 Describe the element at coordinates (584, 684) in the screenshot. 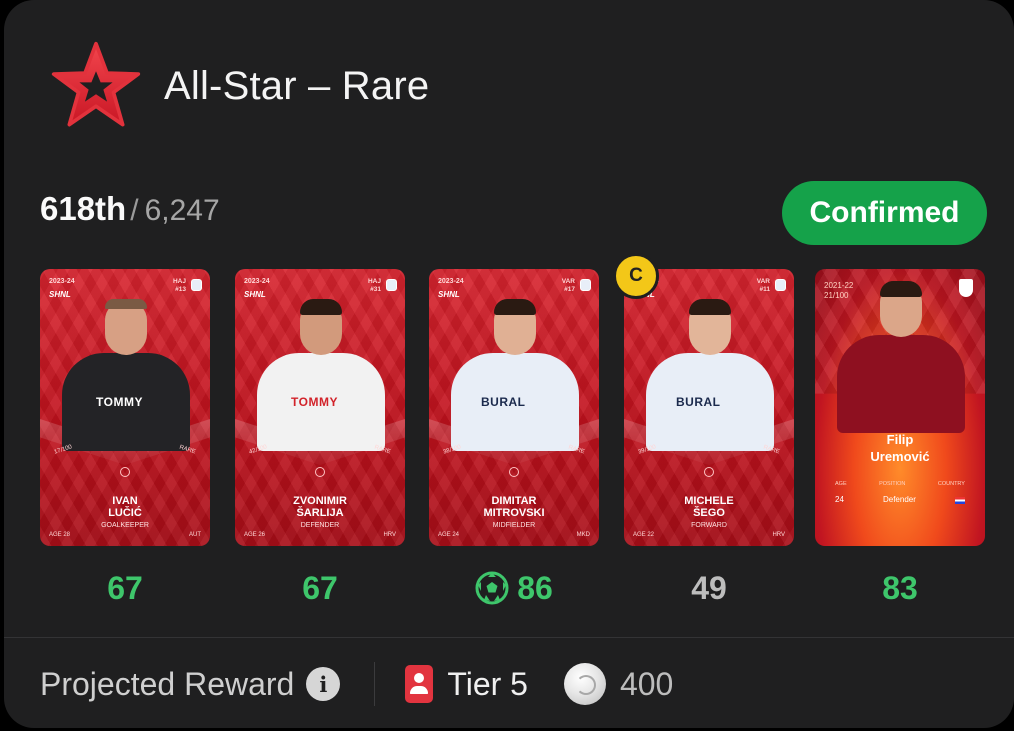

I see `coin-icon` at that location.